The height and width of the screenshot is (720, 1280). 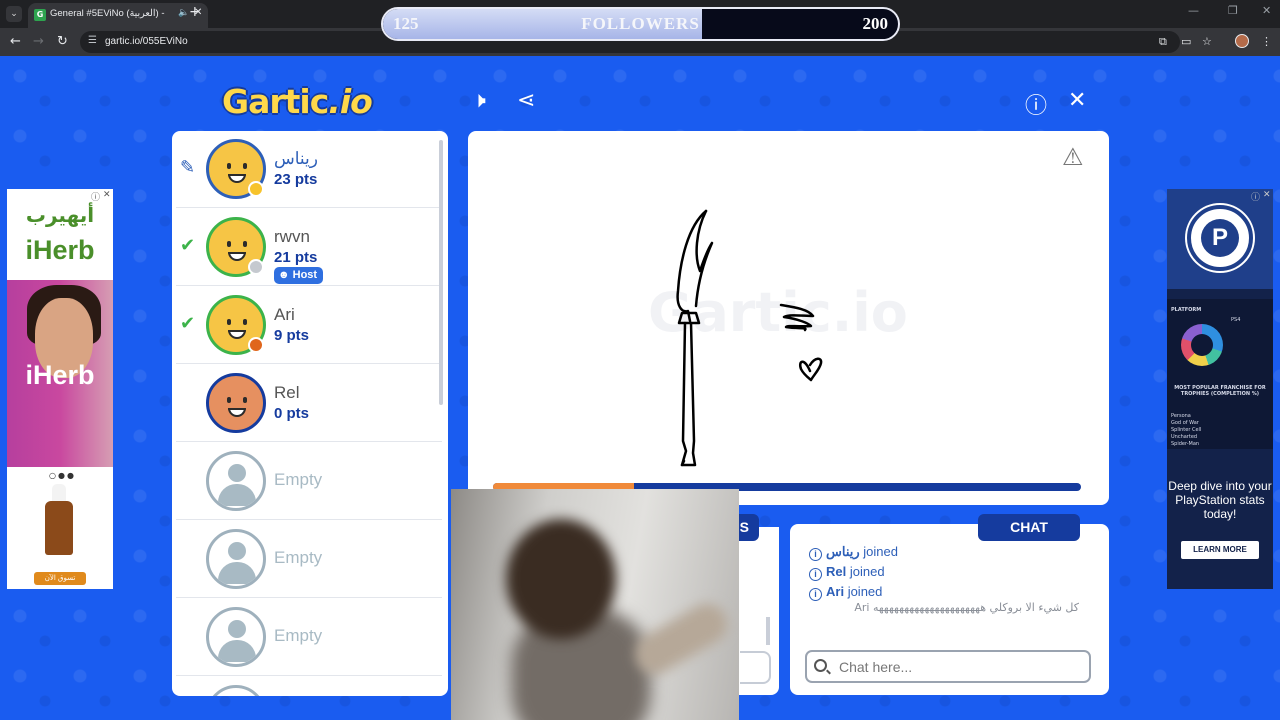 What do you see at coordinates (296, 158) in the screenshot?
I see `player-name: ريناس` at bounding box center [296, 158].